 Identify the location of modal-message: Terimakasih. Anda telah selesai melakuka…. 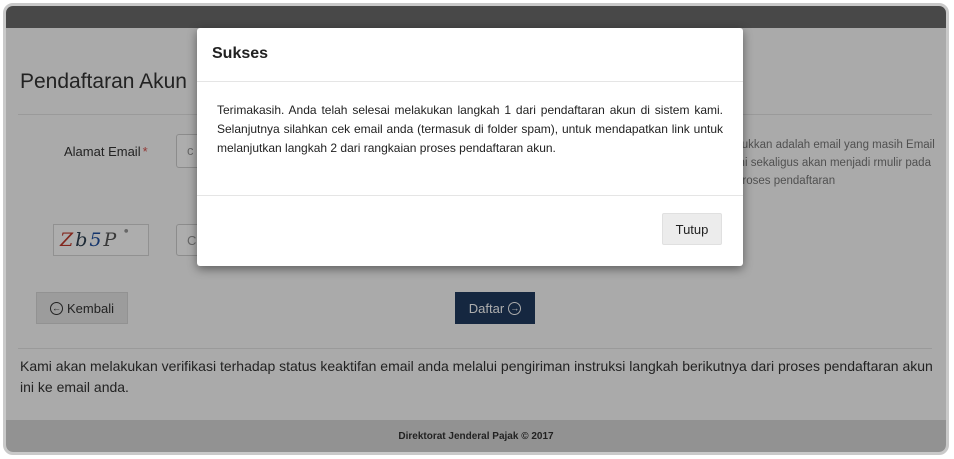
(470, 129).